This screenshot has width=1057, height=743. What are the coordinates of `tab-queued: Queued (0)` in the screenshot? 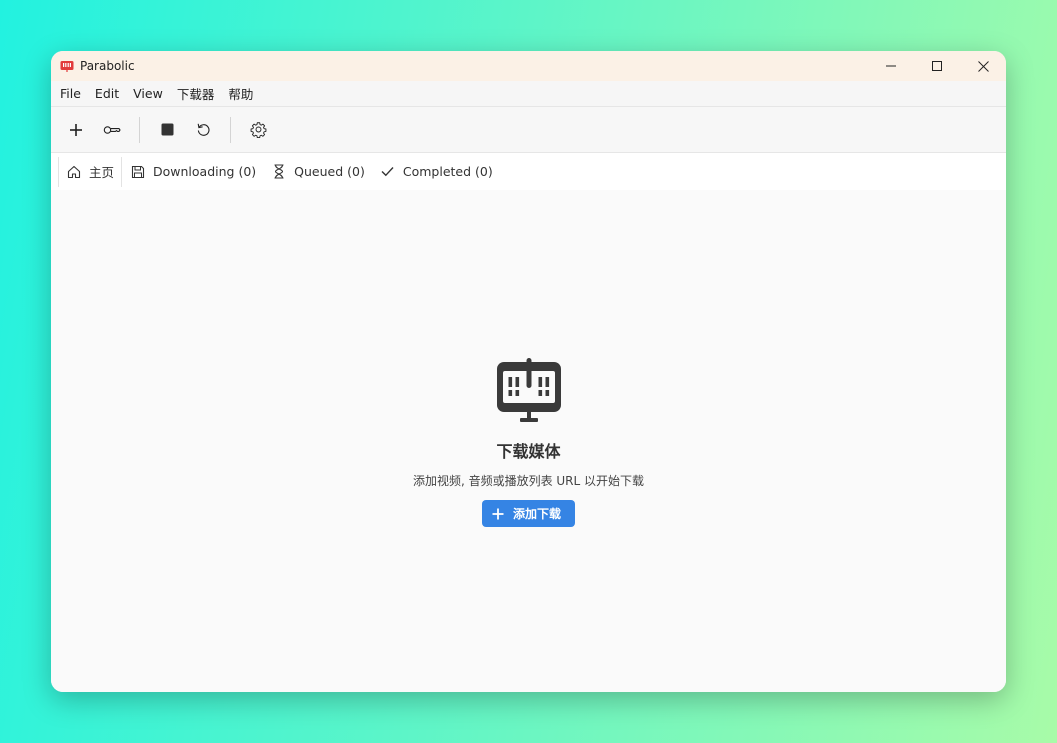 It's located at (318, 172).